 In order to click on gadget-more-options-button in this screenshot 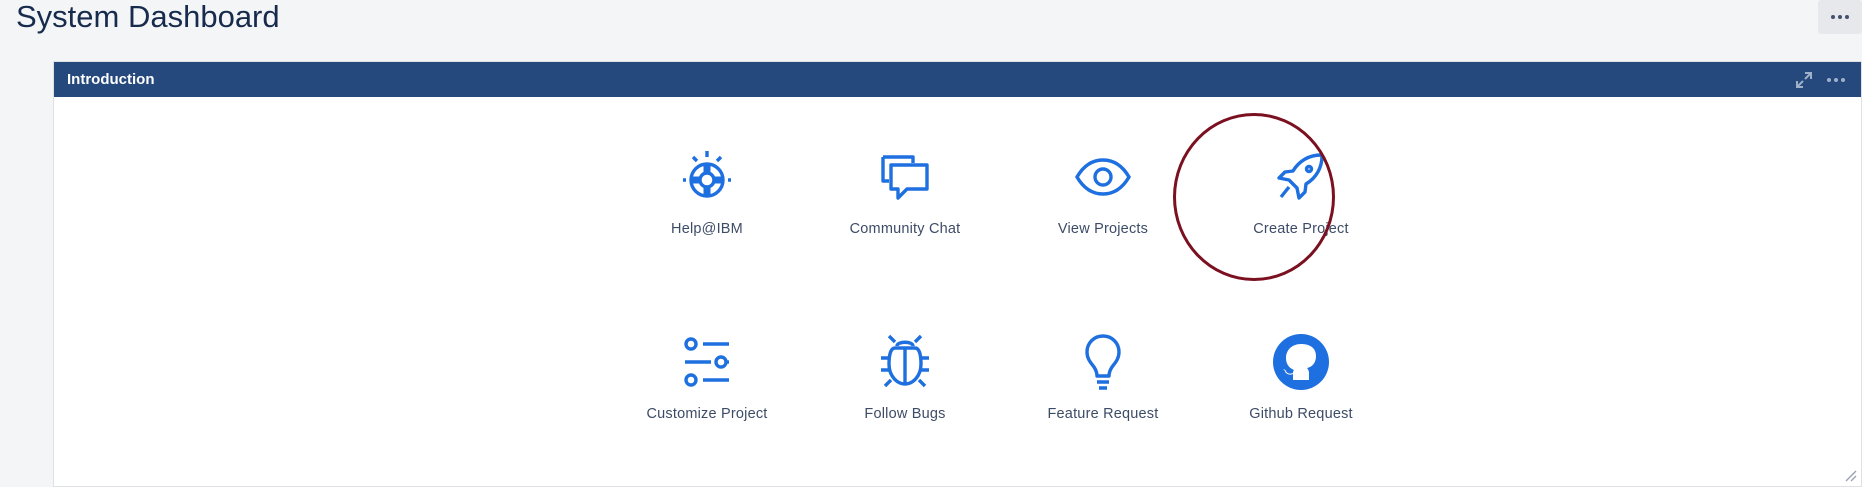, I will do `click(1836, 80)`.